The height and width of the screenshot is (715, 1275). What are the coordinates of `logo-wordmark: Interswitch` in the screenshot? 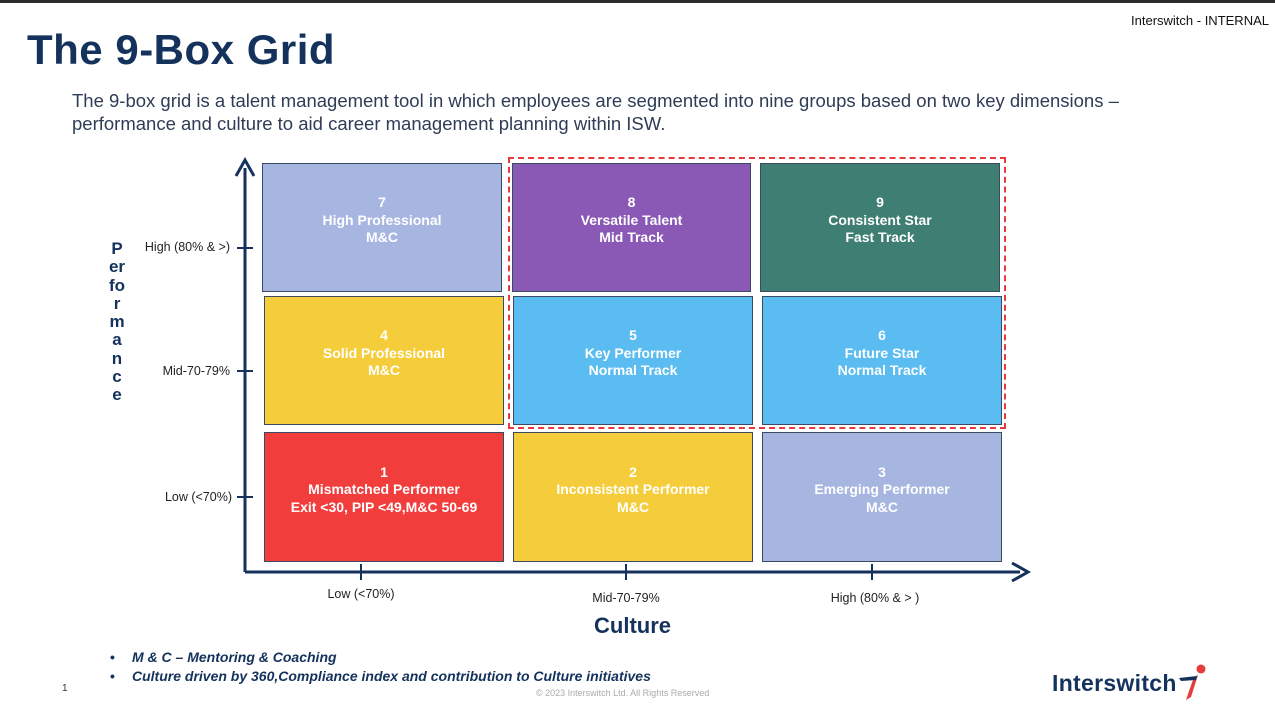 It's located at (1114, 682).